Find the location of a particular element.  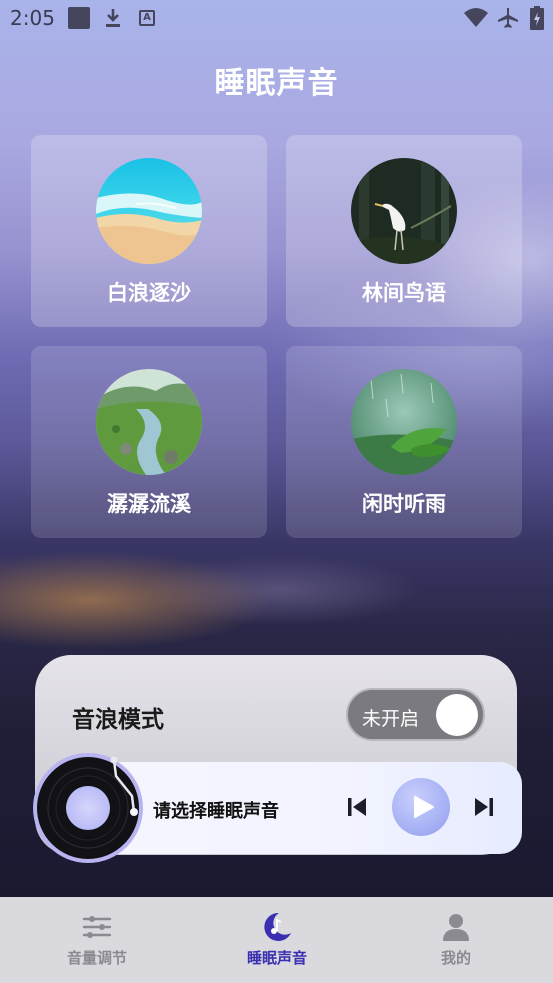

sound-card-birds: 林间鸟语 is located at coordinates (404, 231).